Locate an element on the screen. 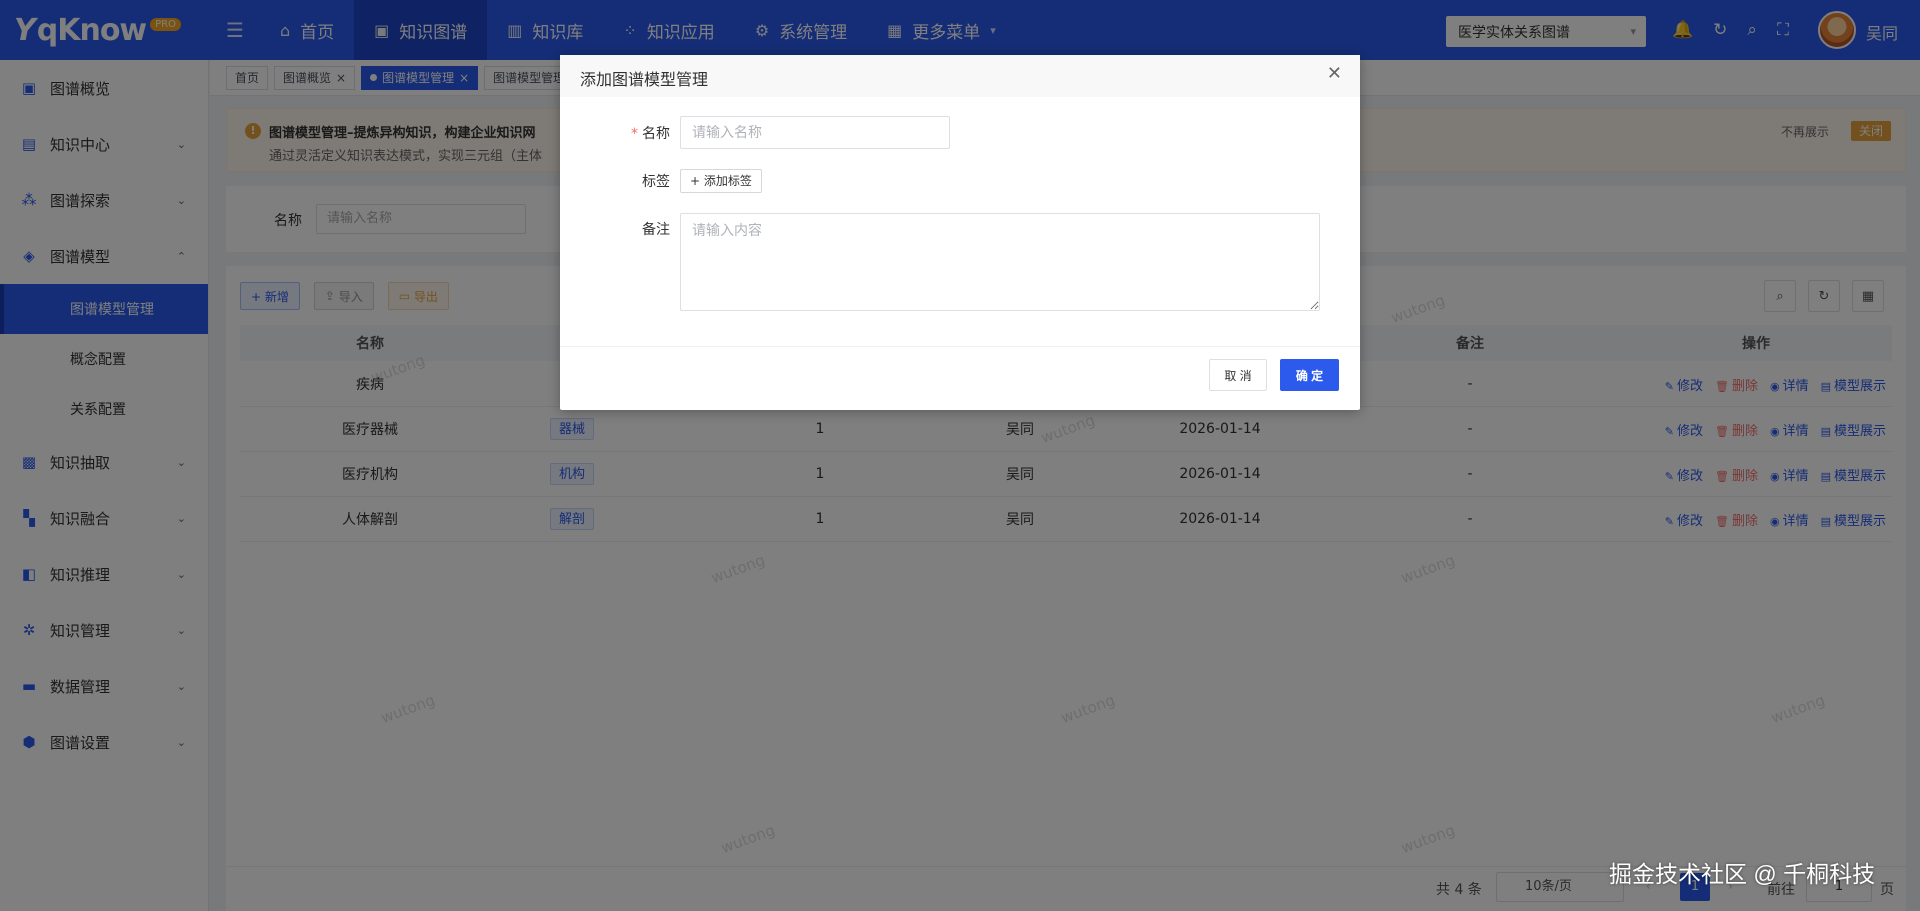  name-label: * 名称 is located at coordinates (650, 134).